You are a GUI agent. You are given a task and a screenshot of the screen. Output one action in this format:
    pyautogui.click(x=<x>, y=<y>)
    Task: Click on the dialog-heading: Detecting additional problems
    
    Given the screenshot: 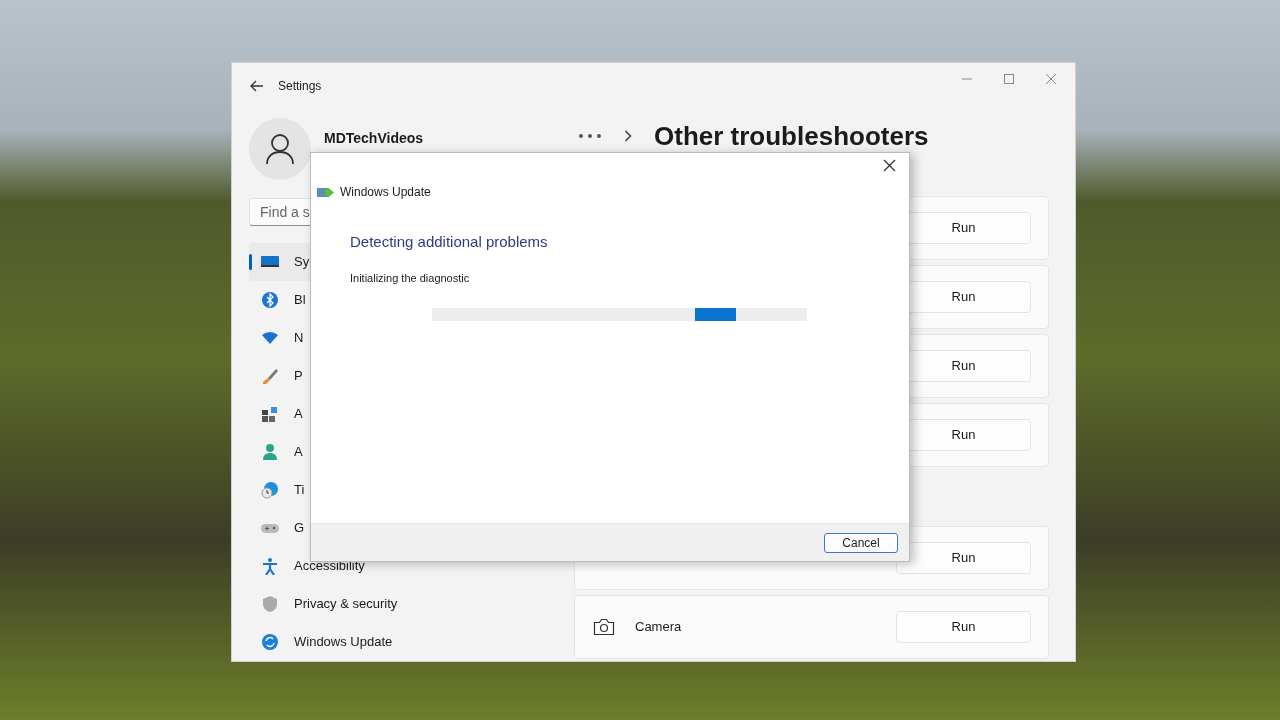 What is the action you would take?
    pyautogui.click(x=449, y=242)
    